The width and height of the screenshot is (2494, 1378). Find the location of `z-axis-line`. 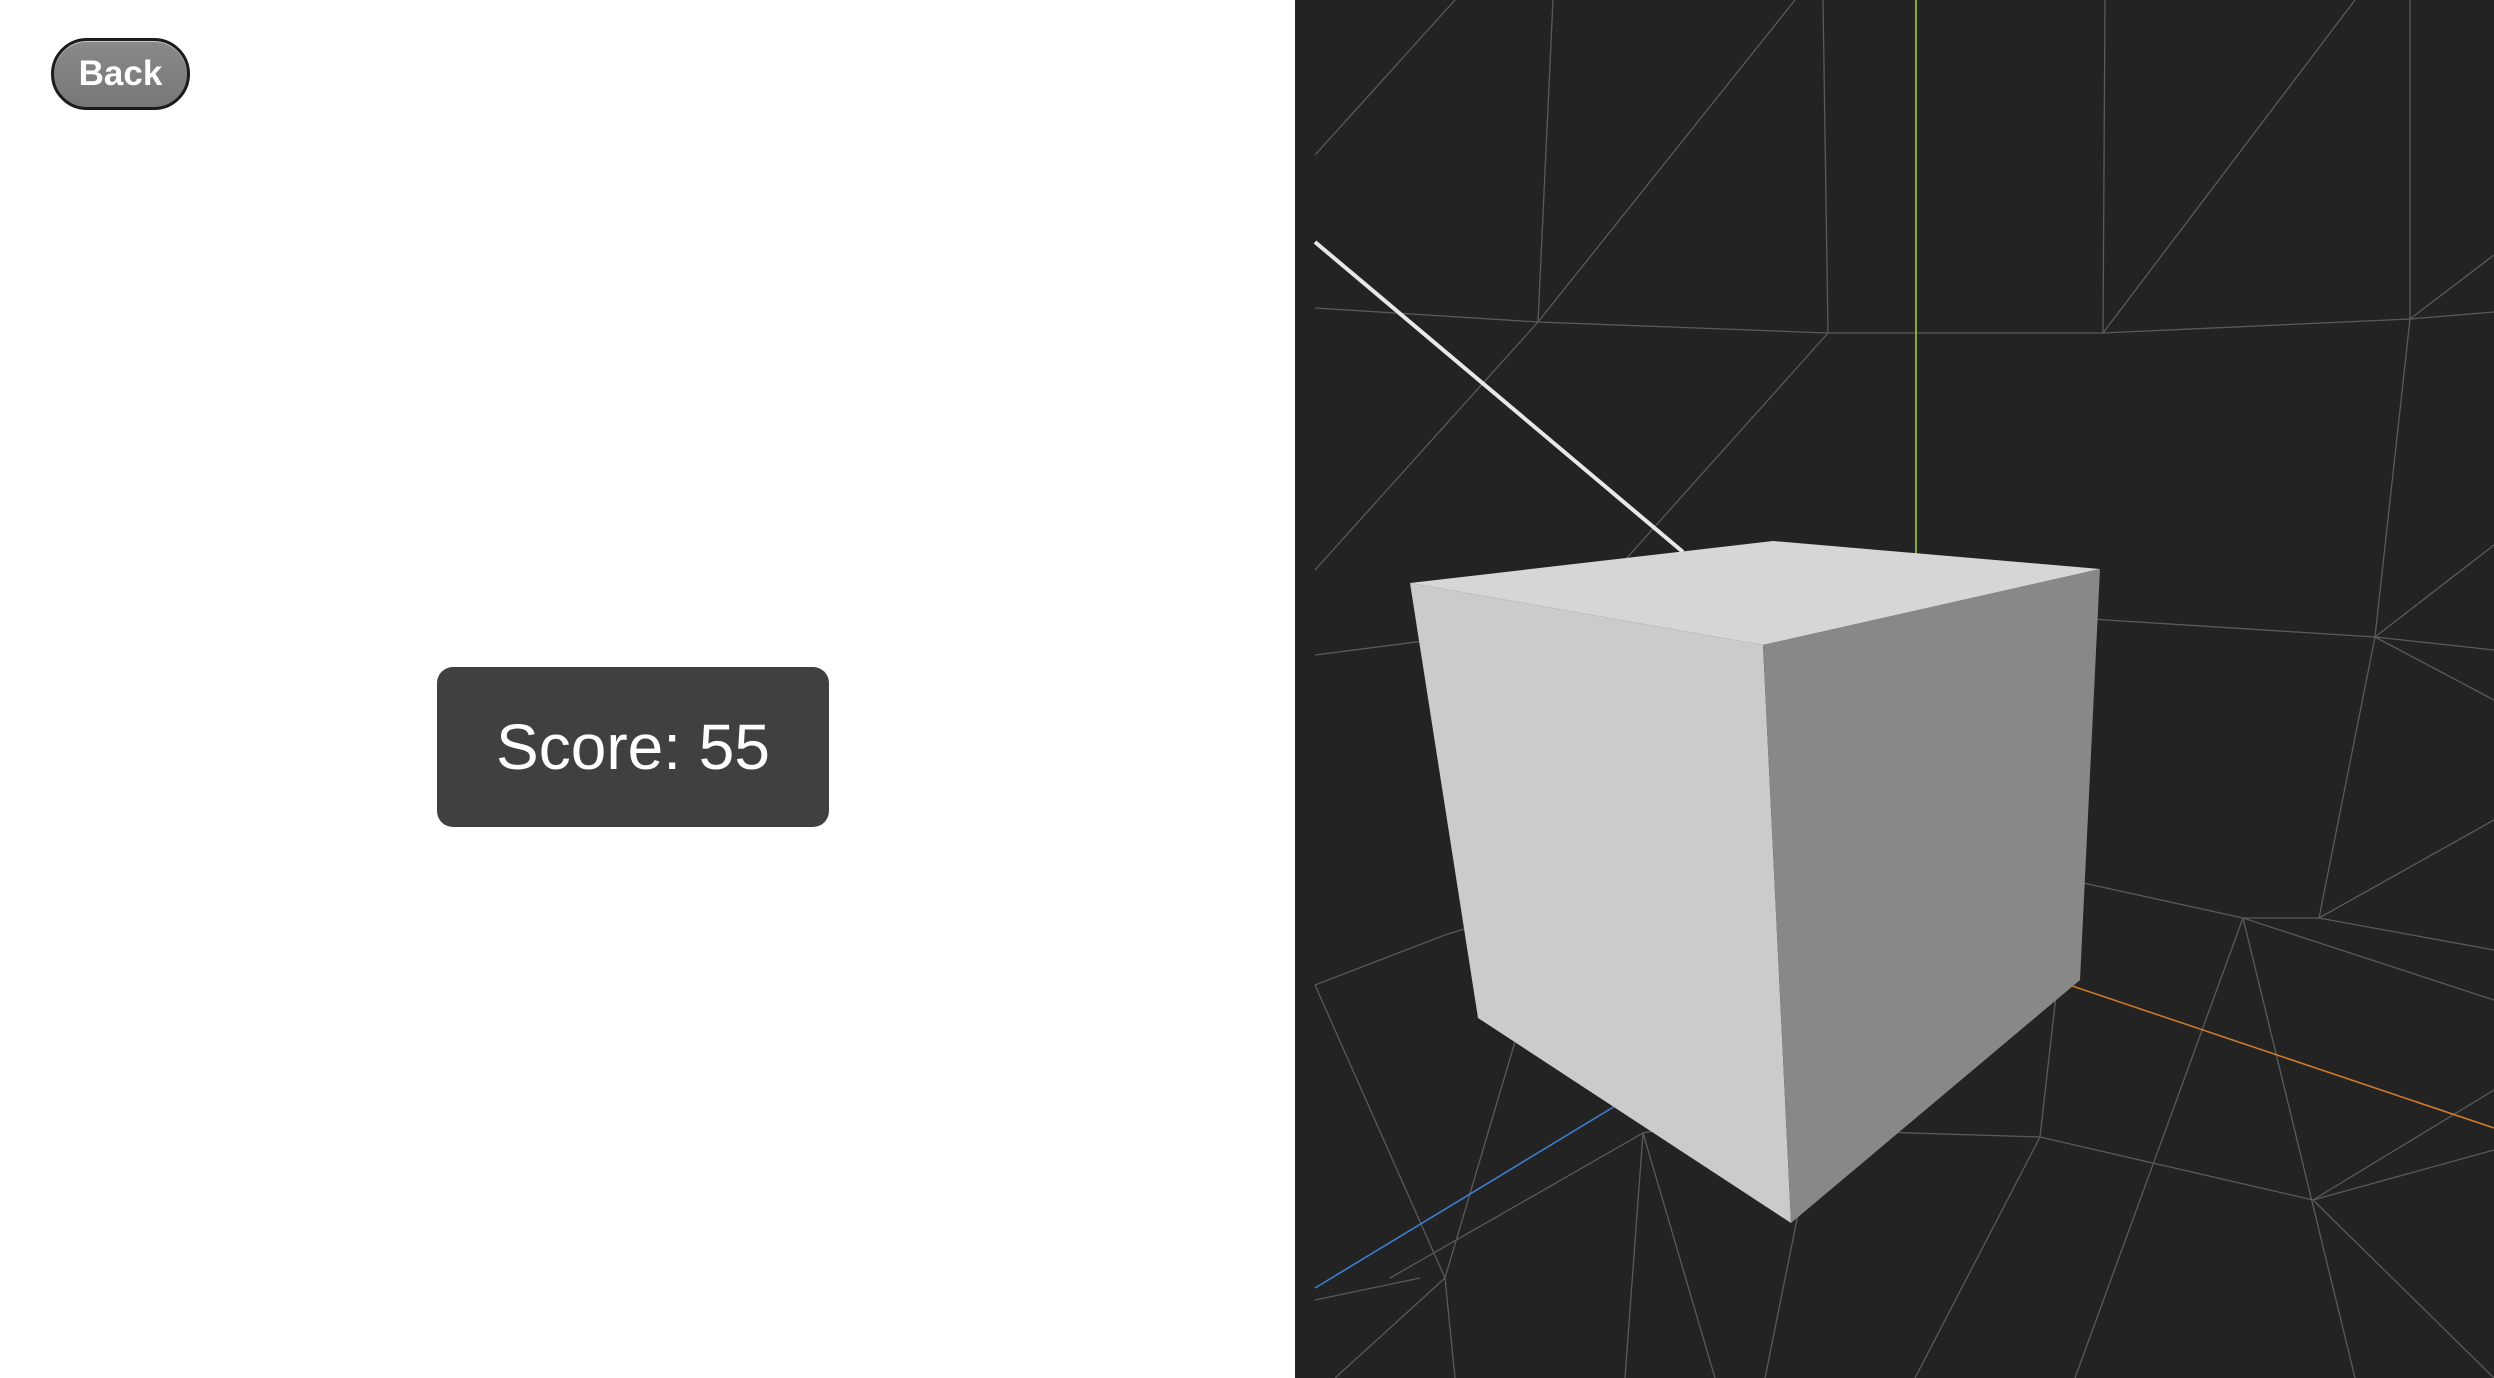

z-axis-line is located at coordinates (1470, 1194).